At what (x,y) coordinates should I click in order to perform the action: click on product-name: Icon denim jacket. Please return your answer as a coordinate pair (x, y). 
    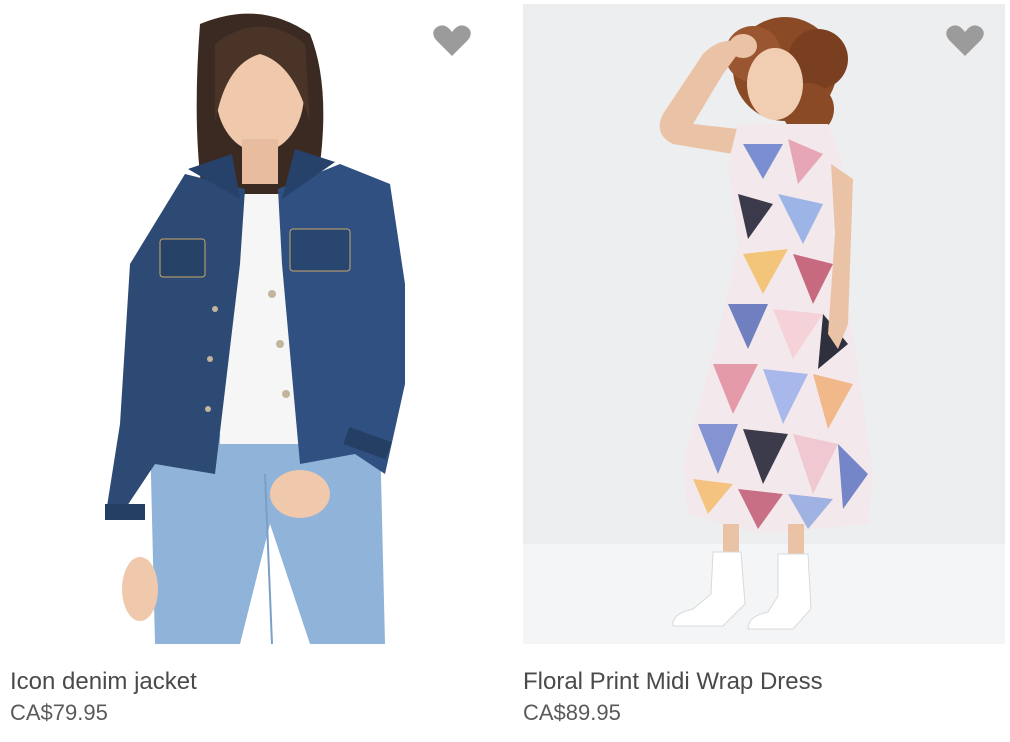
    Looking at the image, I should click on (251, 682).